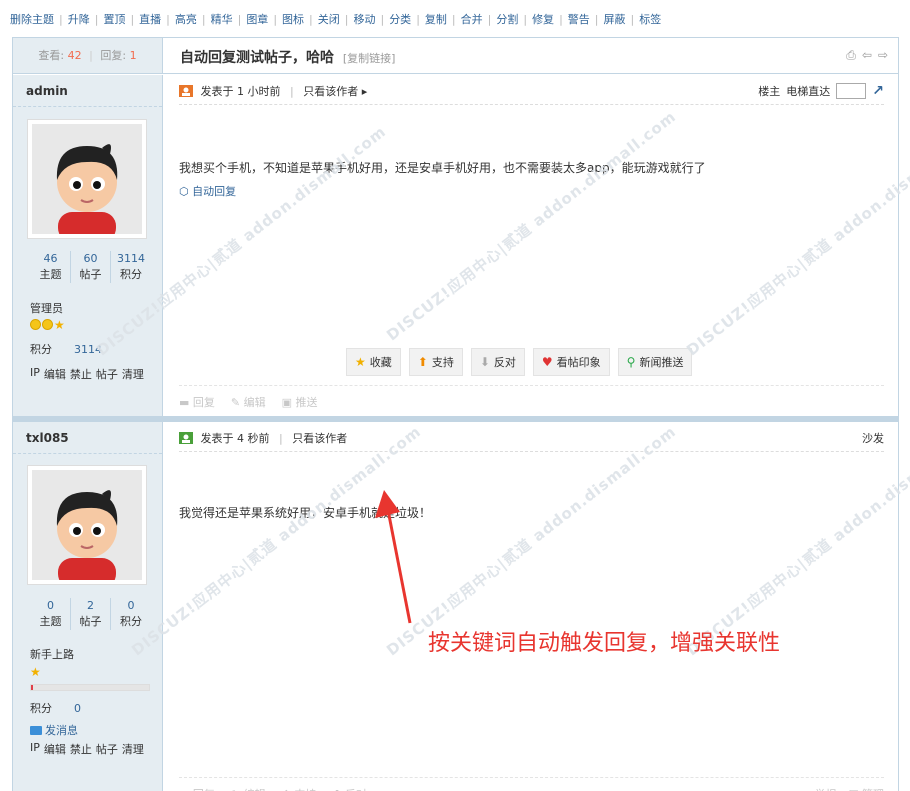  I want to click on online-status-icon, so click(186, 438).